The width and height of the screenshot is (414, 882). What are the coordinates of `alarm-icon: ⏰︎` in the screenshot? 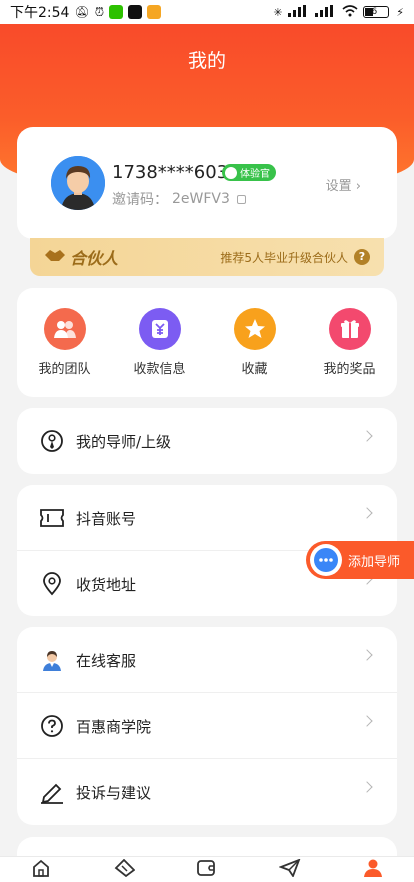 It's located at (99, 11).